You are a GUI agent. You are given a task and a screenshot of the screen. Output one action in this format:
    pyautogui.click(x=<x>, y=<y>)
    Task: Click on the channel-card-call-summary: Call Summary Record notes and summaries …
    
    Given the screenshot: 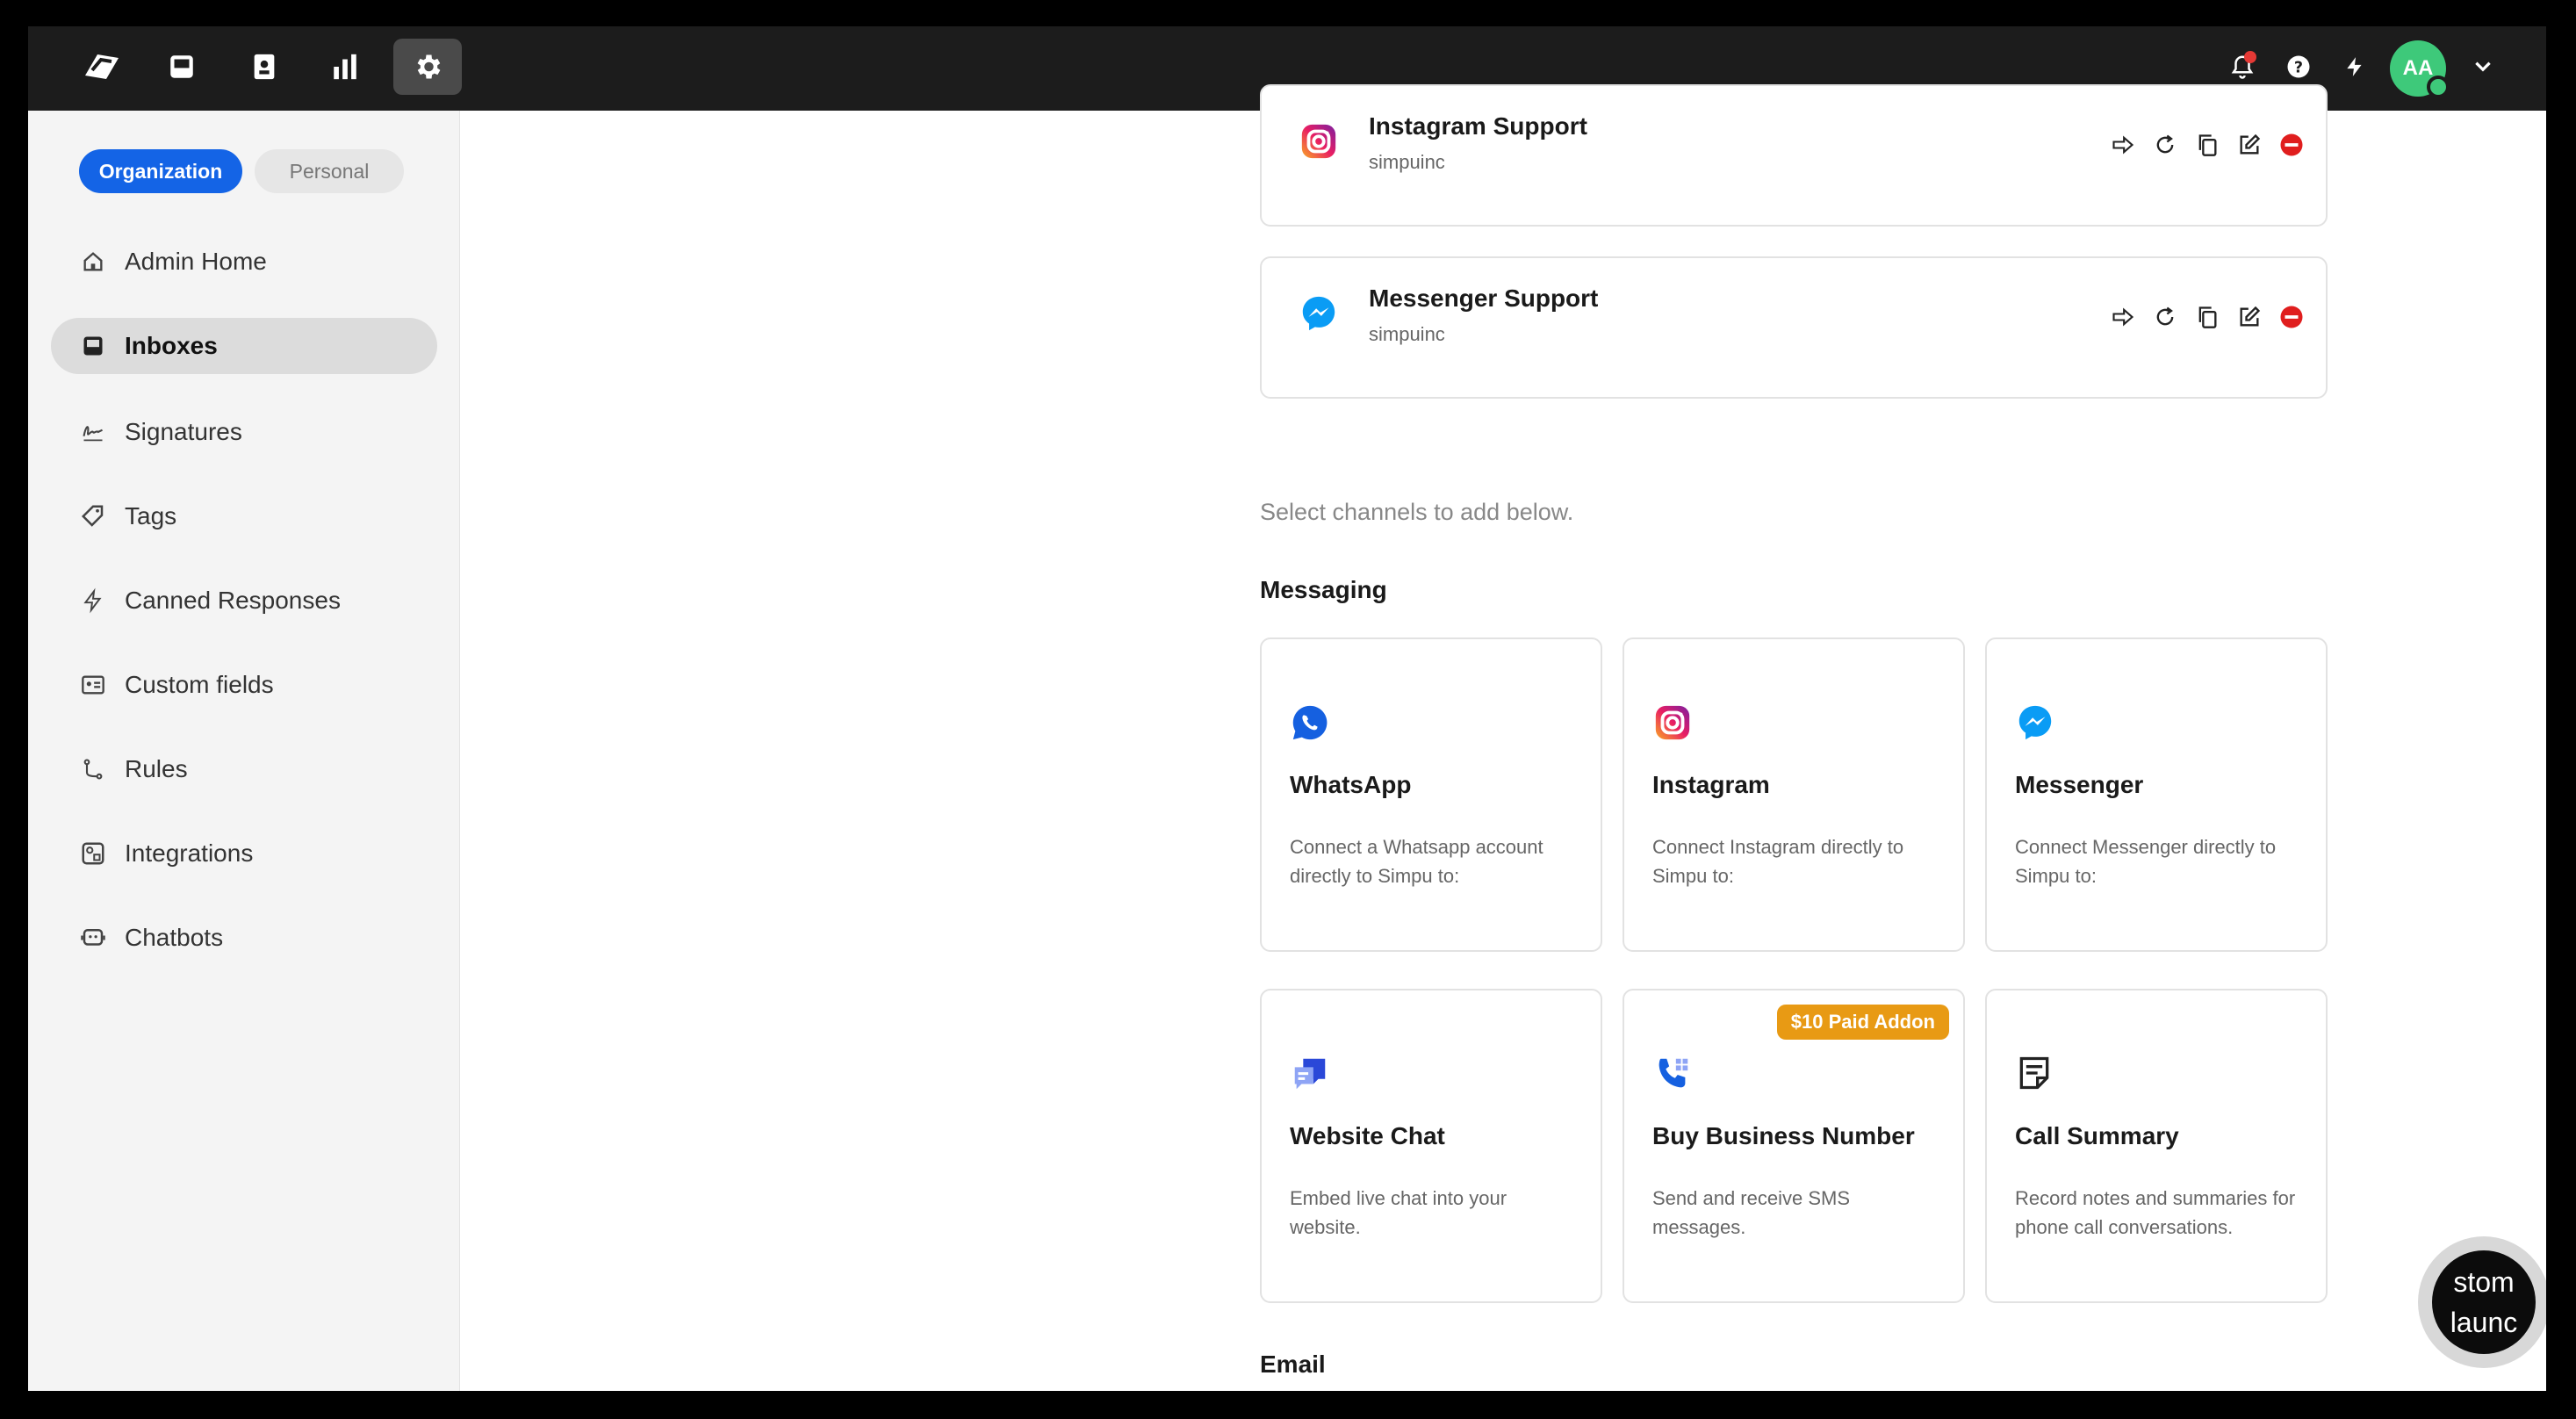 What is the action you would take?
    pyautogui.click(x=2156, y=1146)
    